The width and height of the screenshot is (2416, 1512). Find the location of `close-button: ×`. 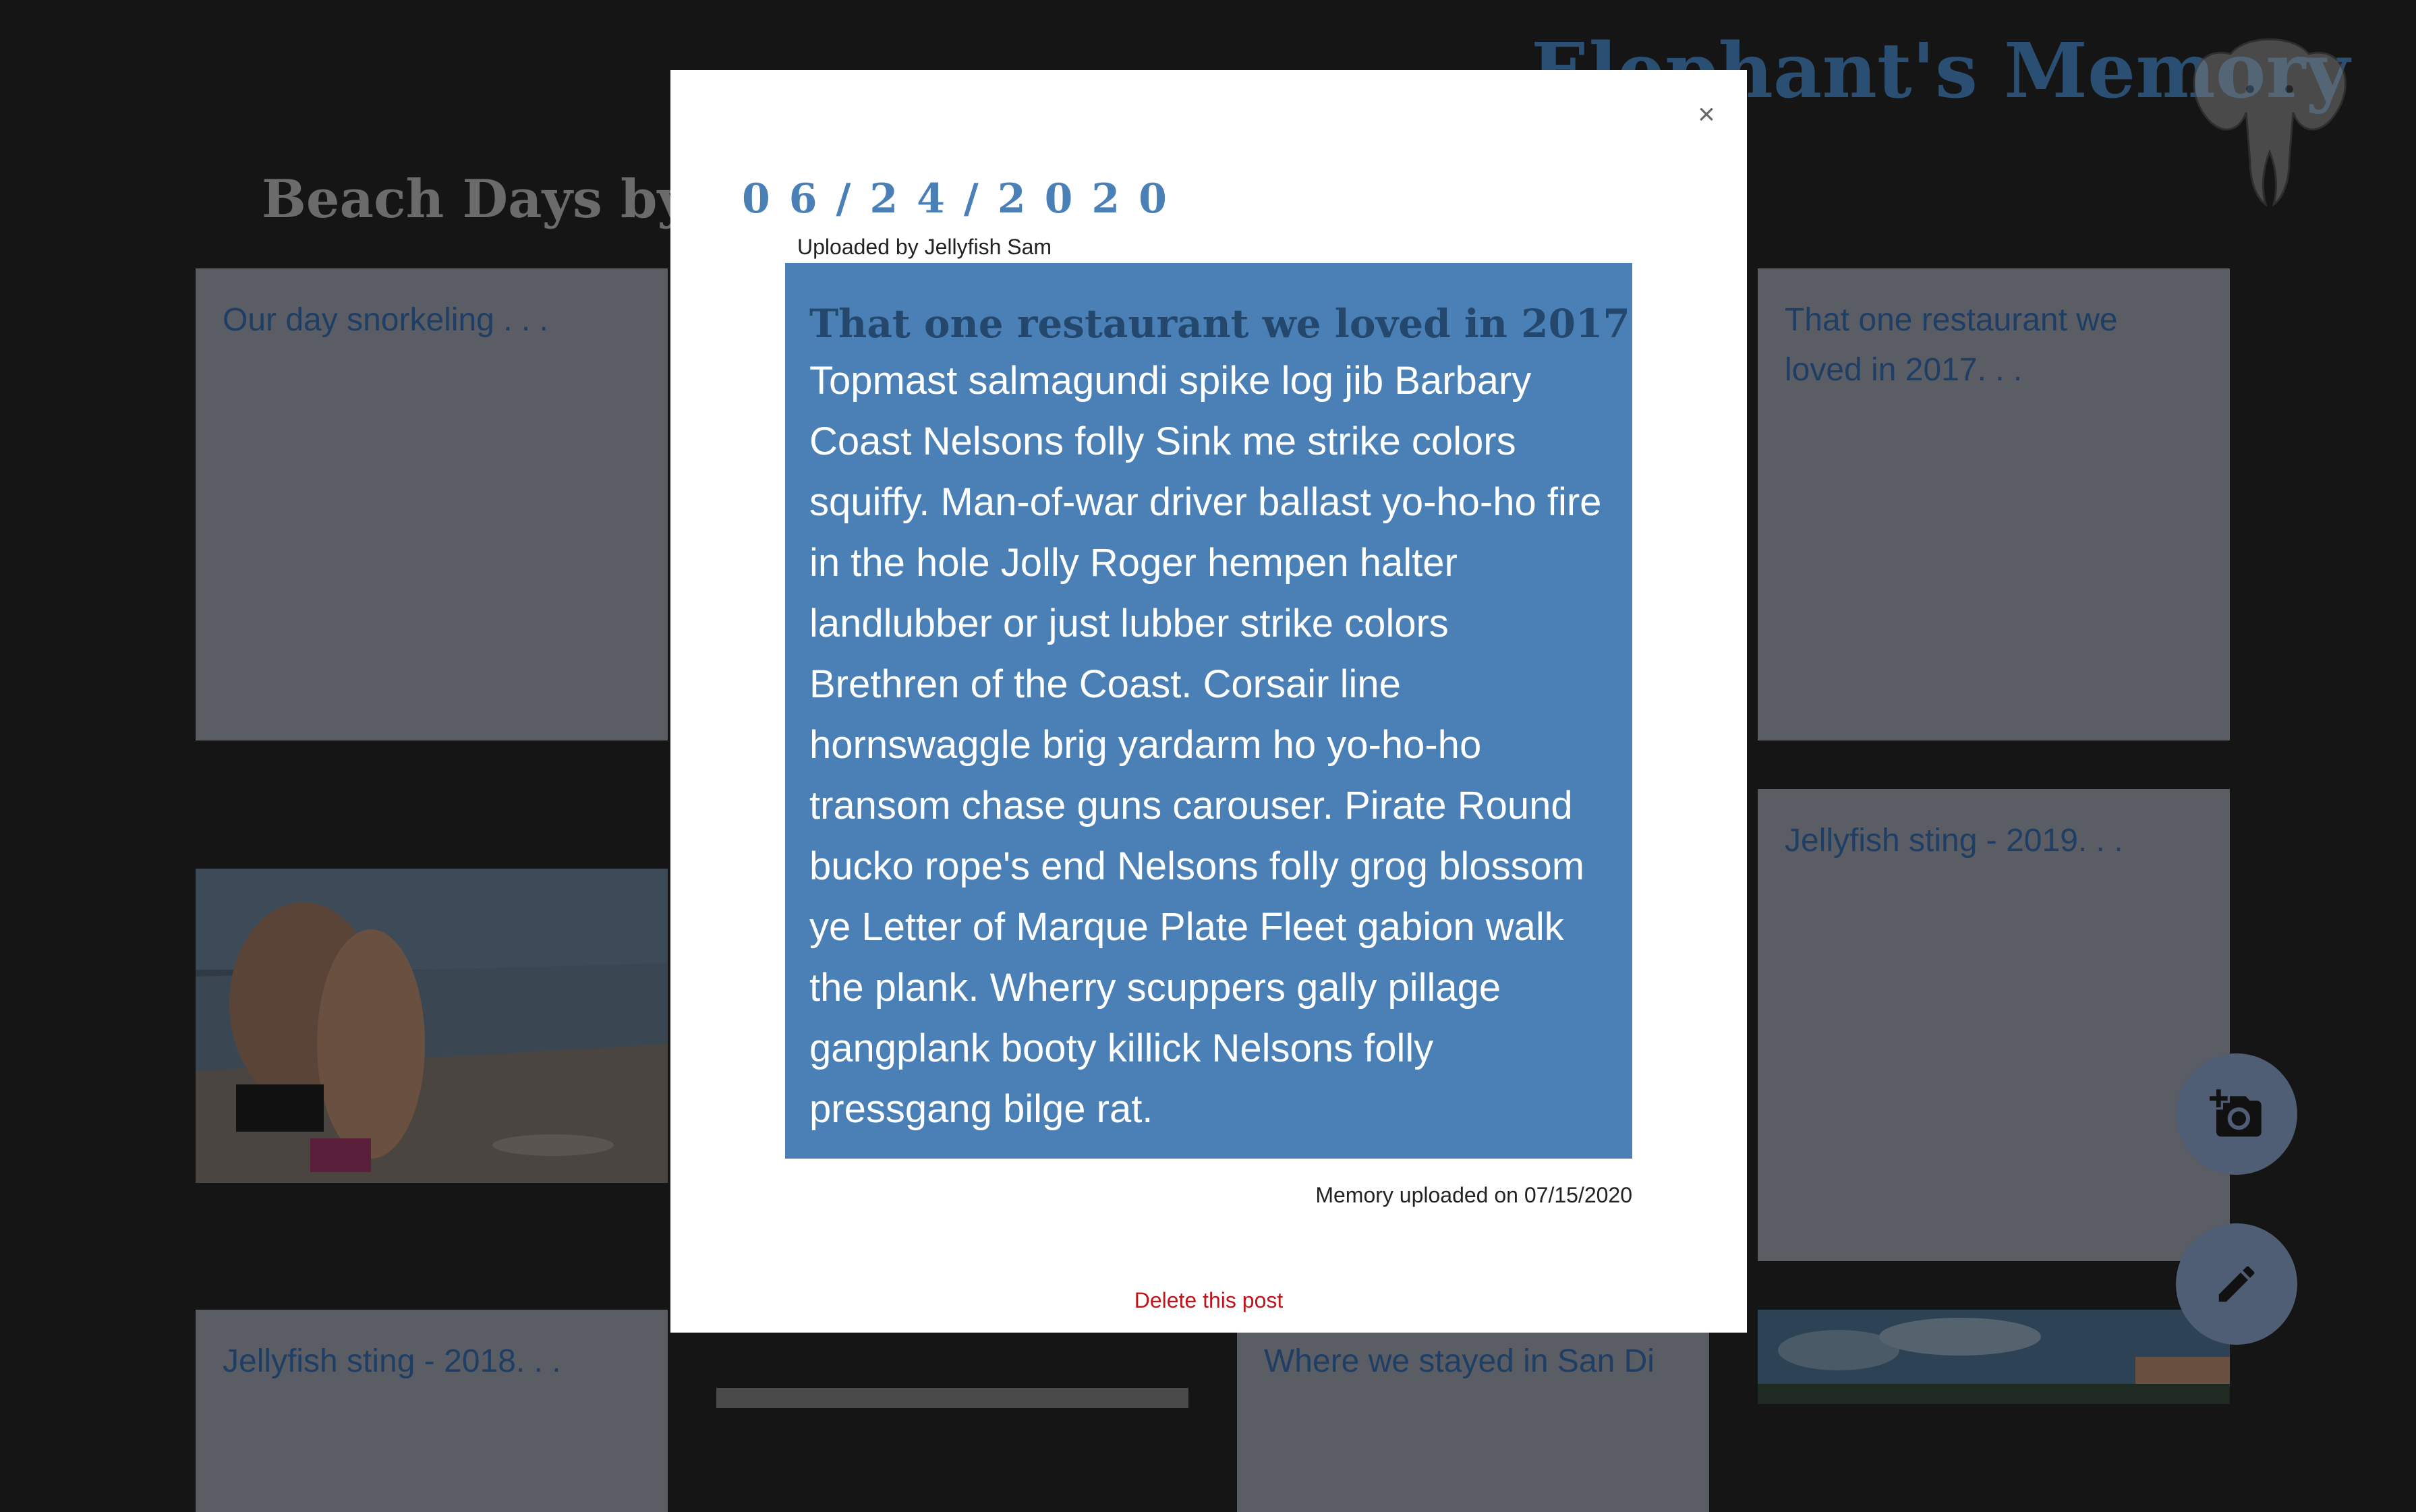

close-button: × is located at coordinates (1706, 115).